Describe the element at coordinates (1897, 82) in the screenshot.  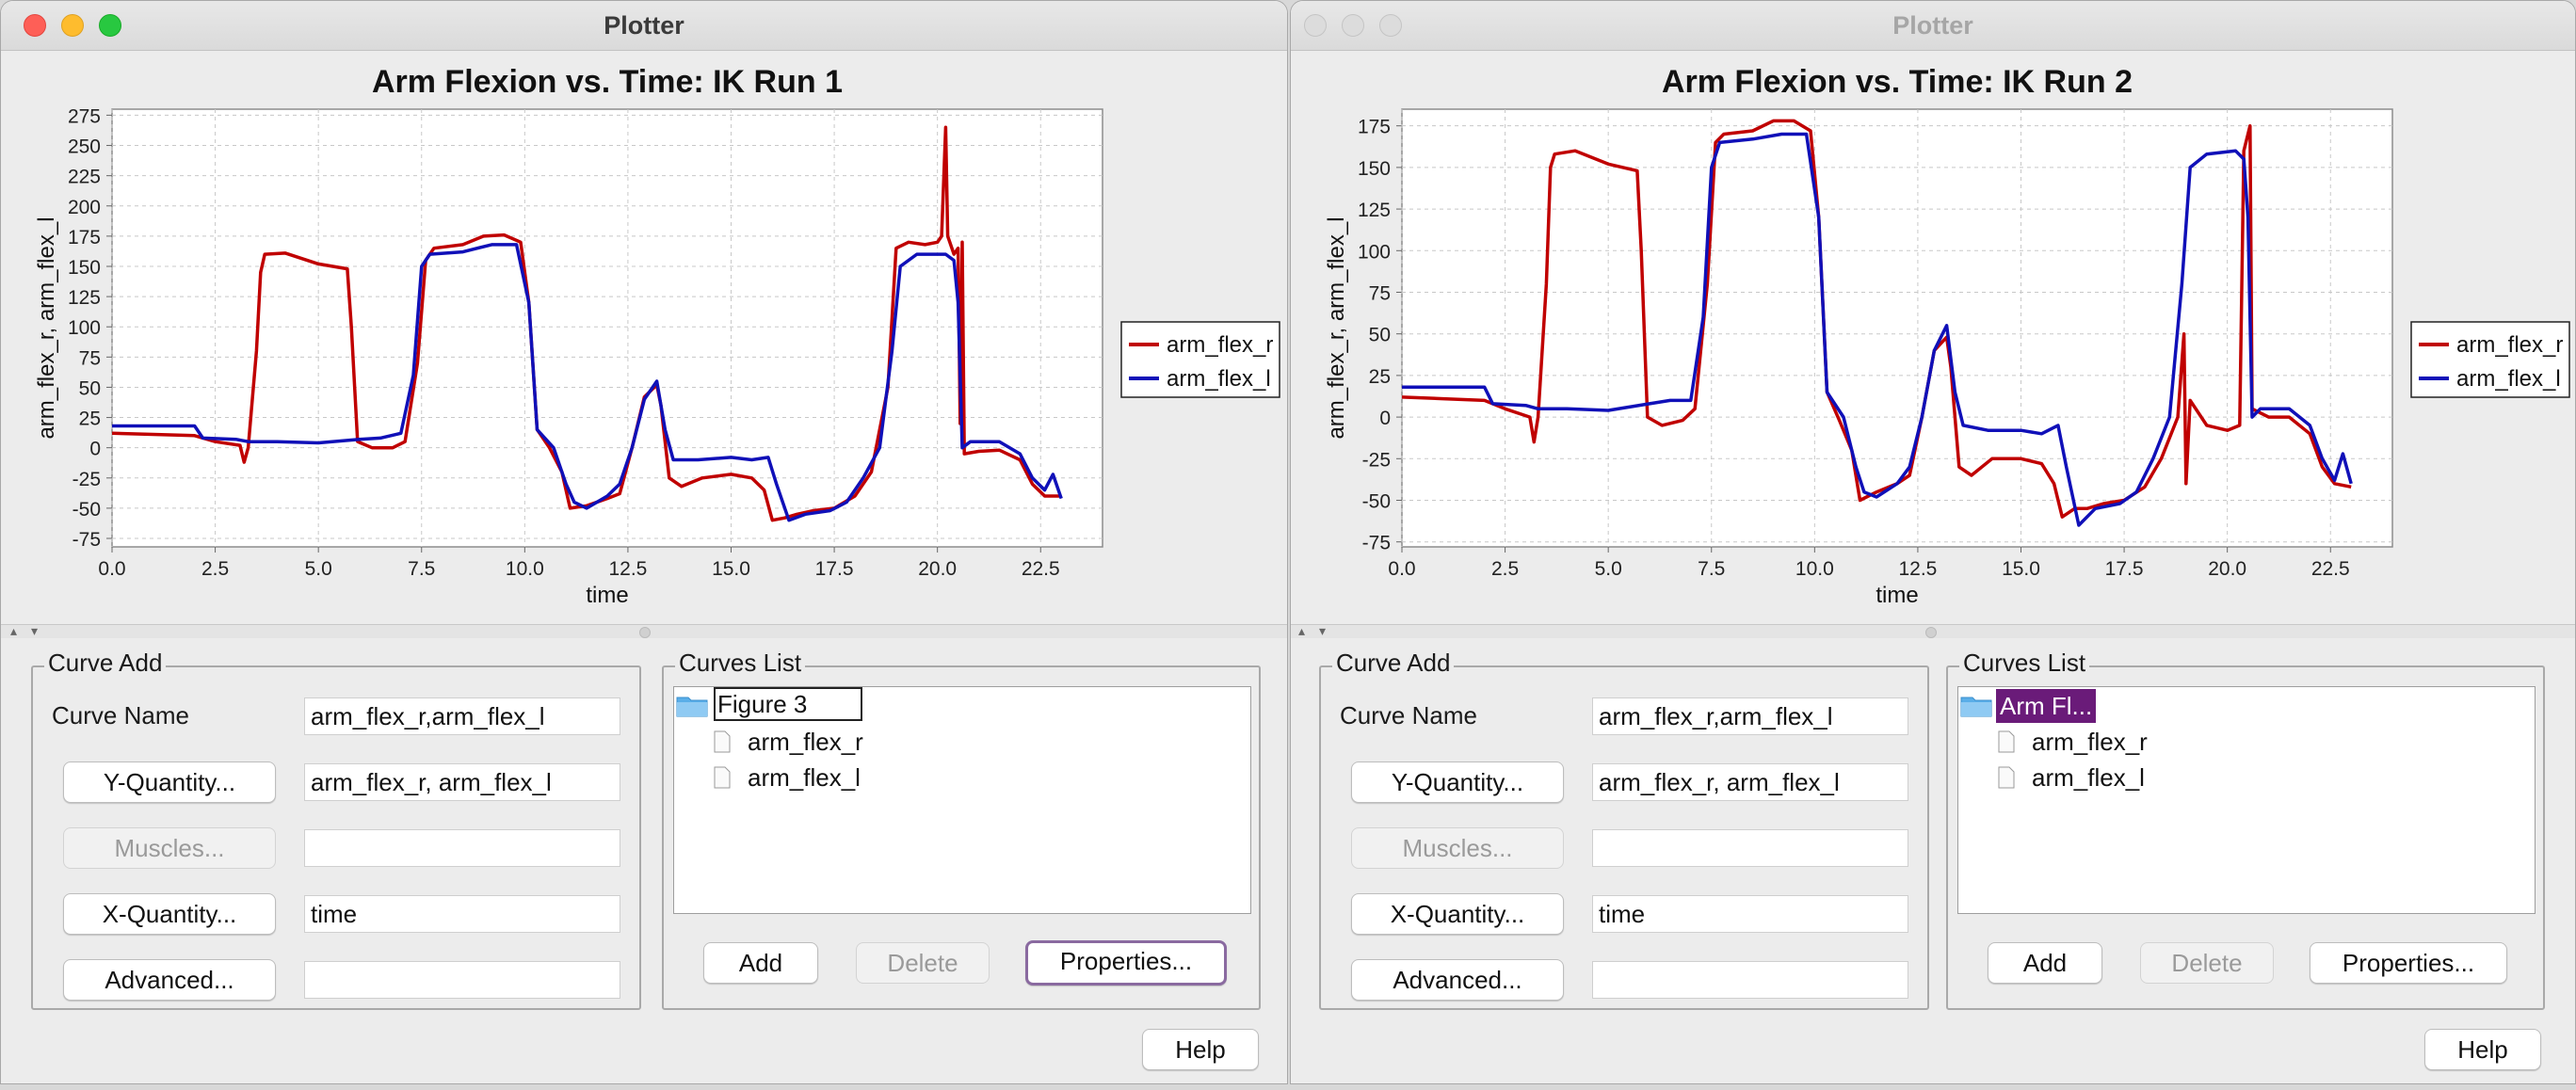
I see `chart-title: Arm Flexion vs. Time: IK Run 2` at that location.